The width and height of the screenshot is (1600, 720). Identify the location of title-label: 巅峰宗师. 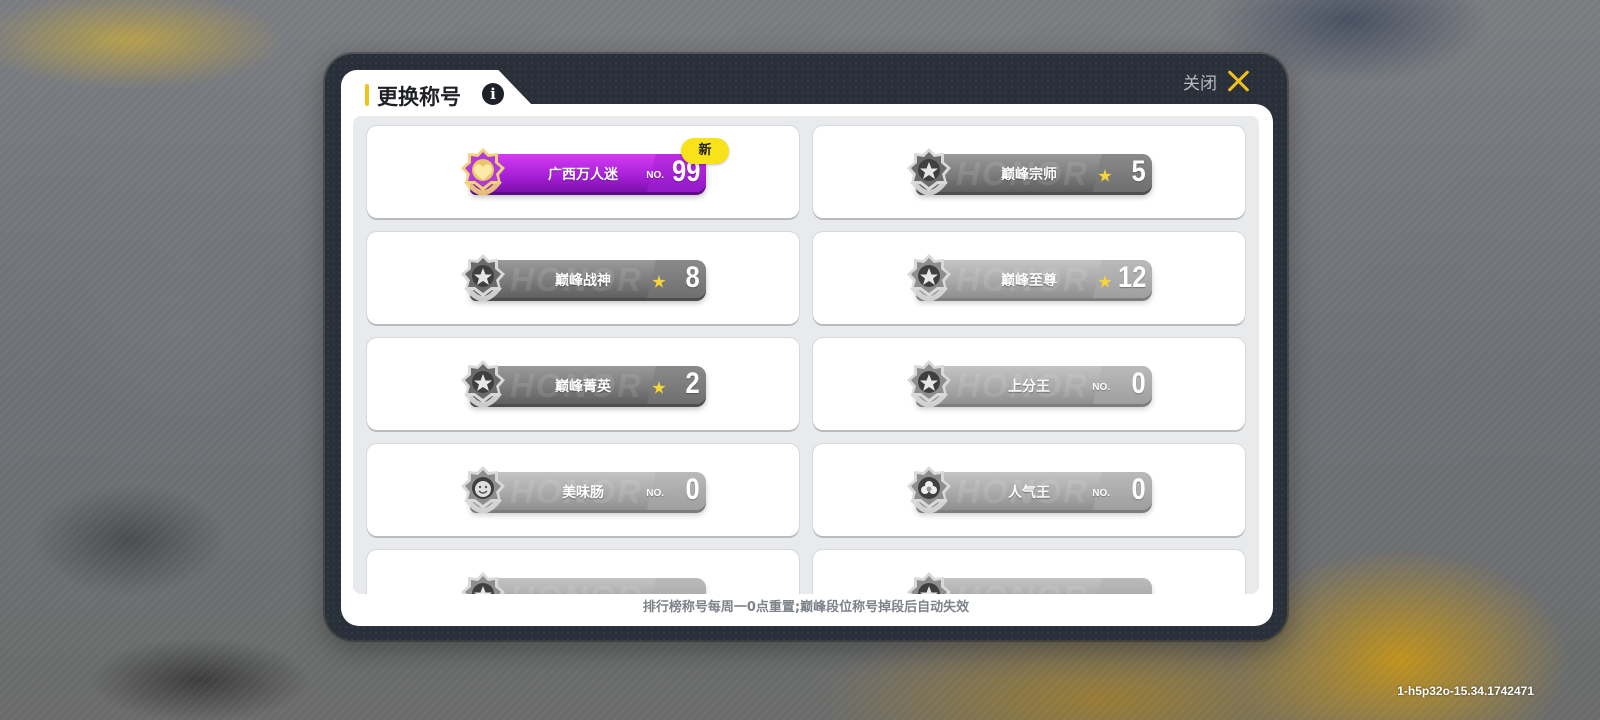
(1029, 175).